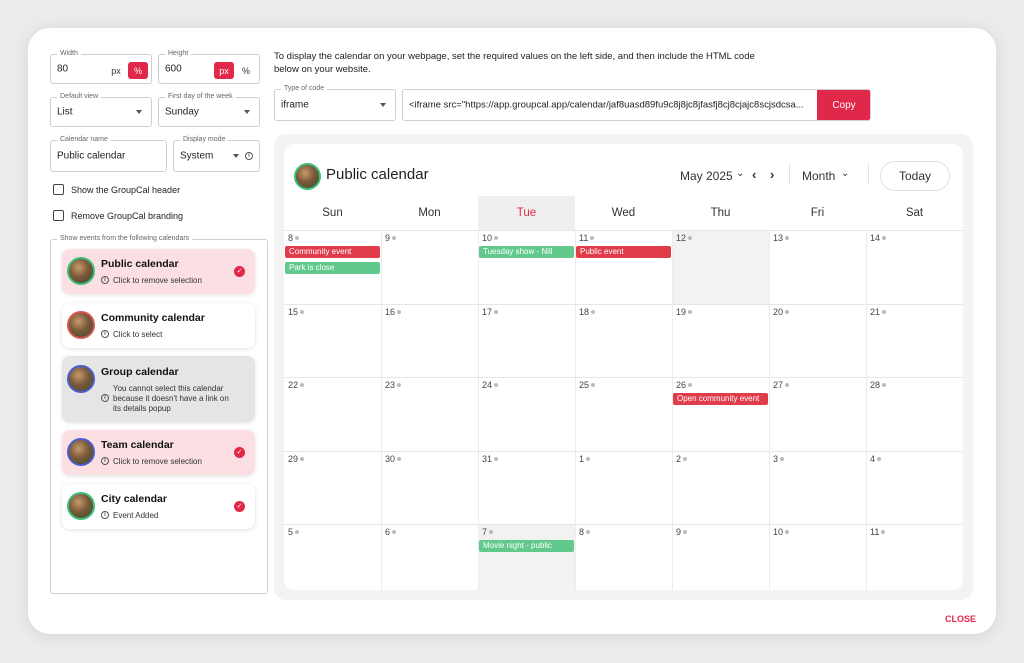 The height and width of the screenshot is (663, 1024). I want to click on day-cell: 14, so click(878, 238).